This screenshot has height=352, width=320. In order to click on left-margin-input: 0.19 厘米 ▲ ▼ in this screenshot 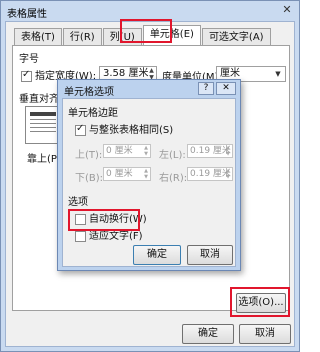, I will do `click(210, 151)`.